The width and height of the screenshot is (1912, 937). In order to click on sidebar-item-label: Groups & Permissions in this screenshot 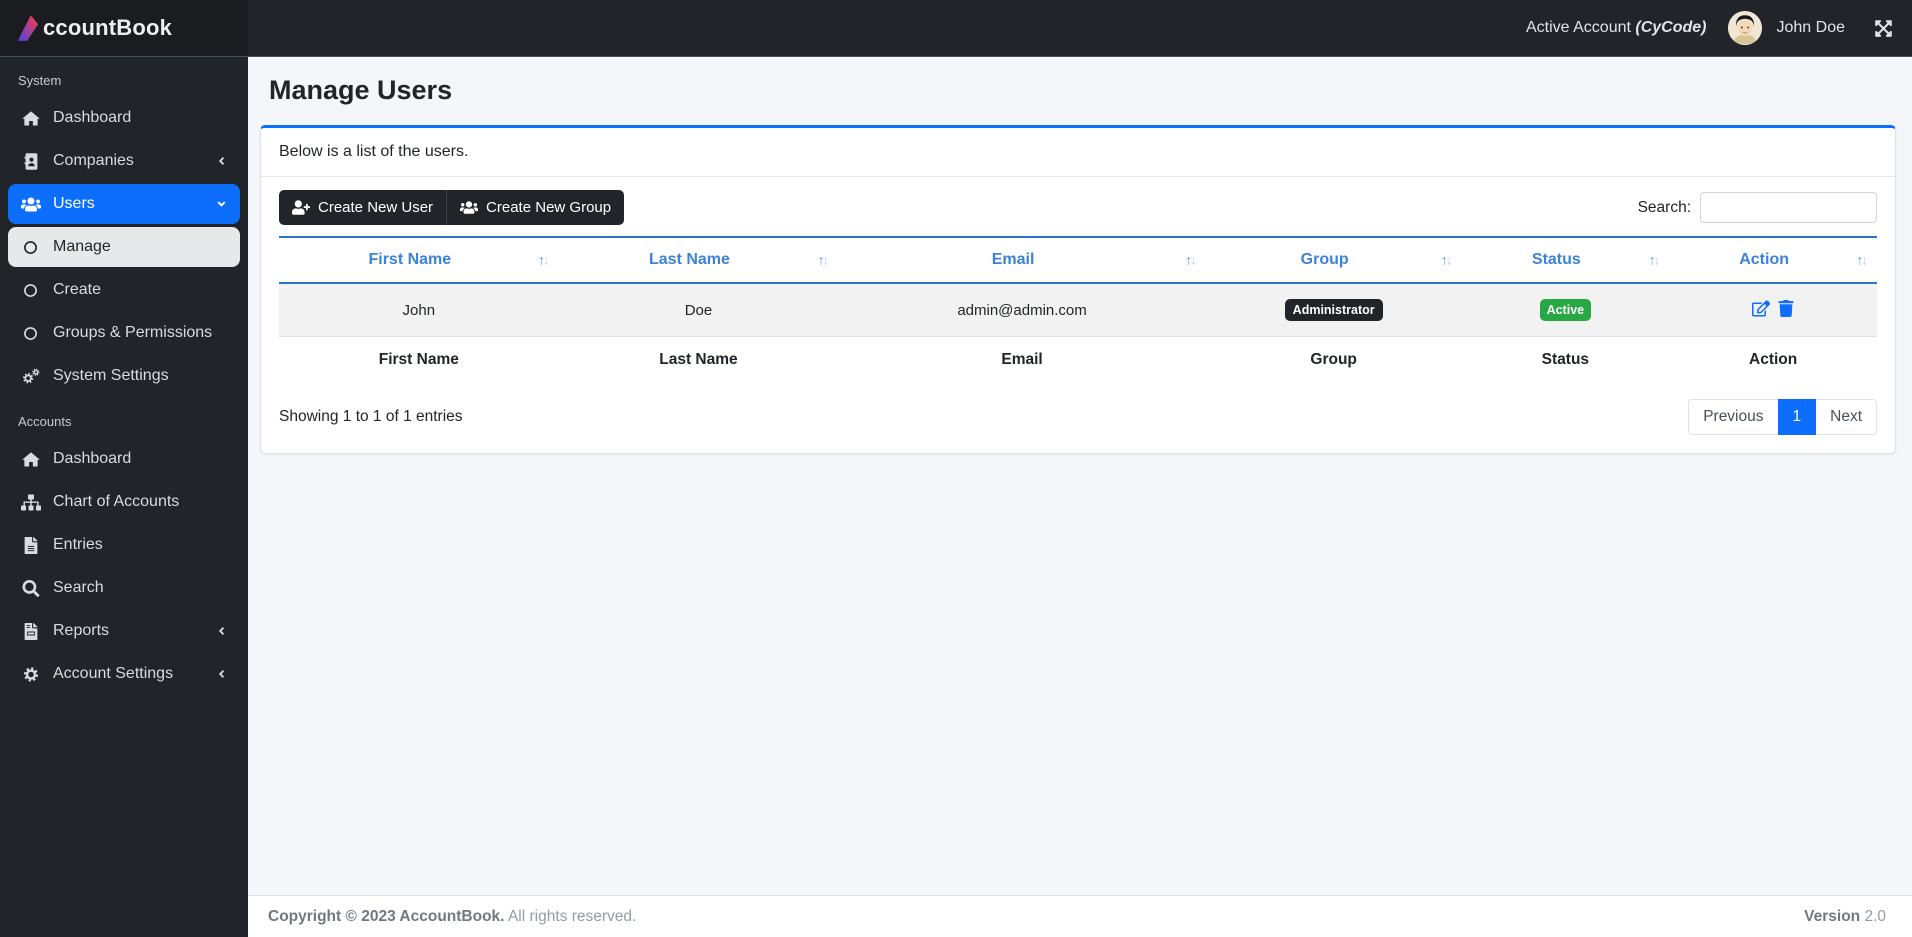, I will do `click(133, 332)`.